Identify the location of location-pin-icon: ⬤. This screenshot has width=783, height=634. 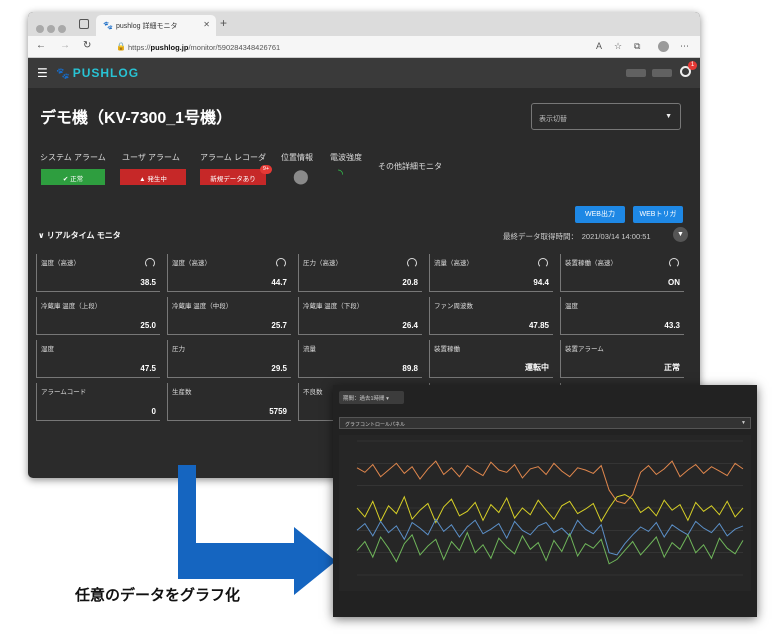
(301, 176).